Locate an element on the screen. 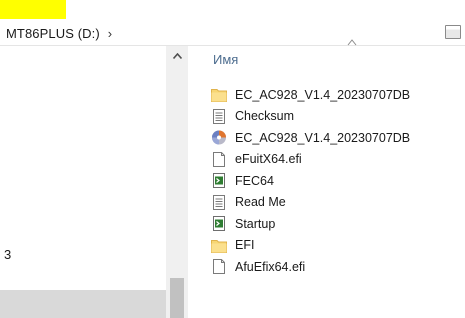 The image size is (465, 318). chevron-up-icon is located at coordinates (177, 56).